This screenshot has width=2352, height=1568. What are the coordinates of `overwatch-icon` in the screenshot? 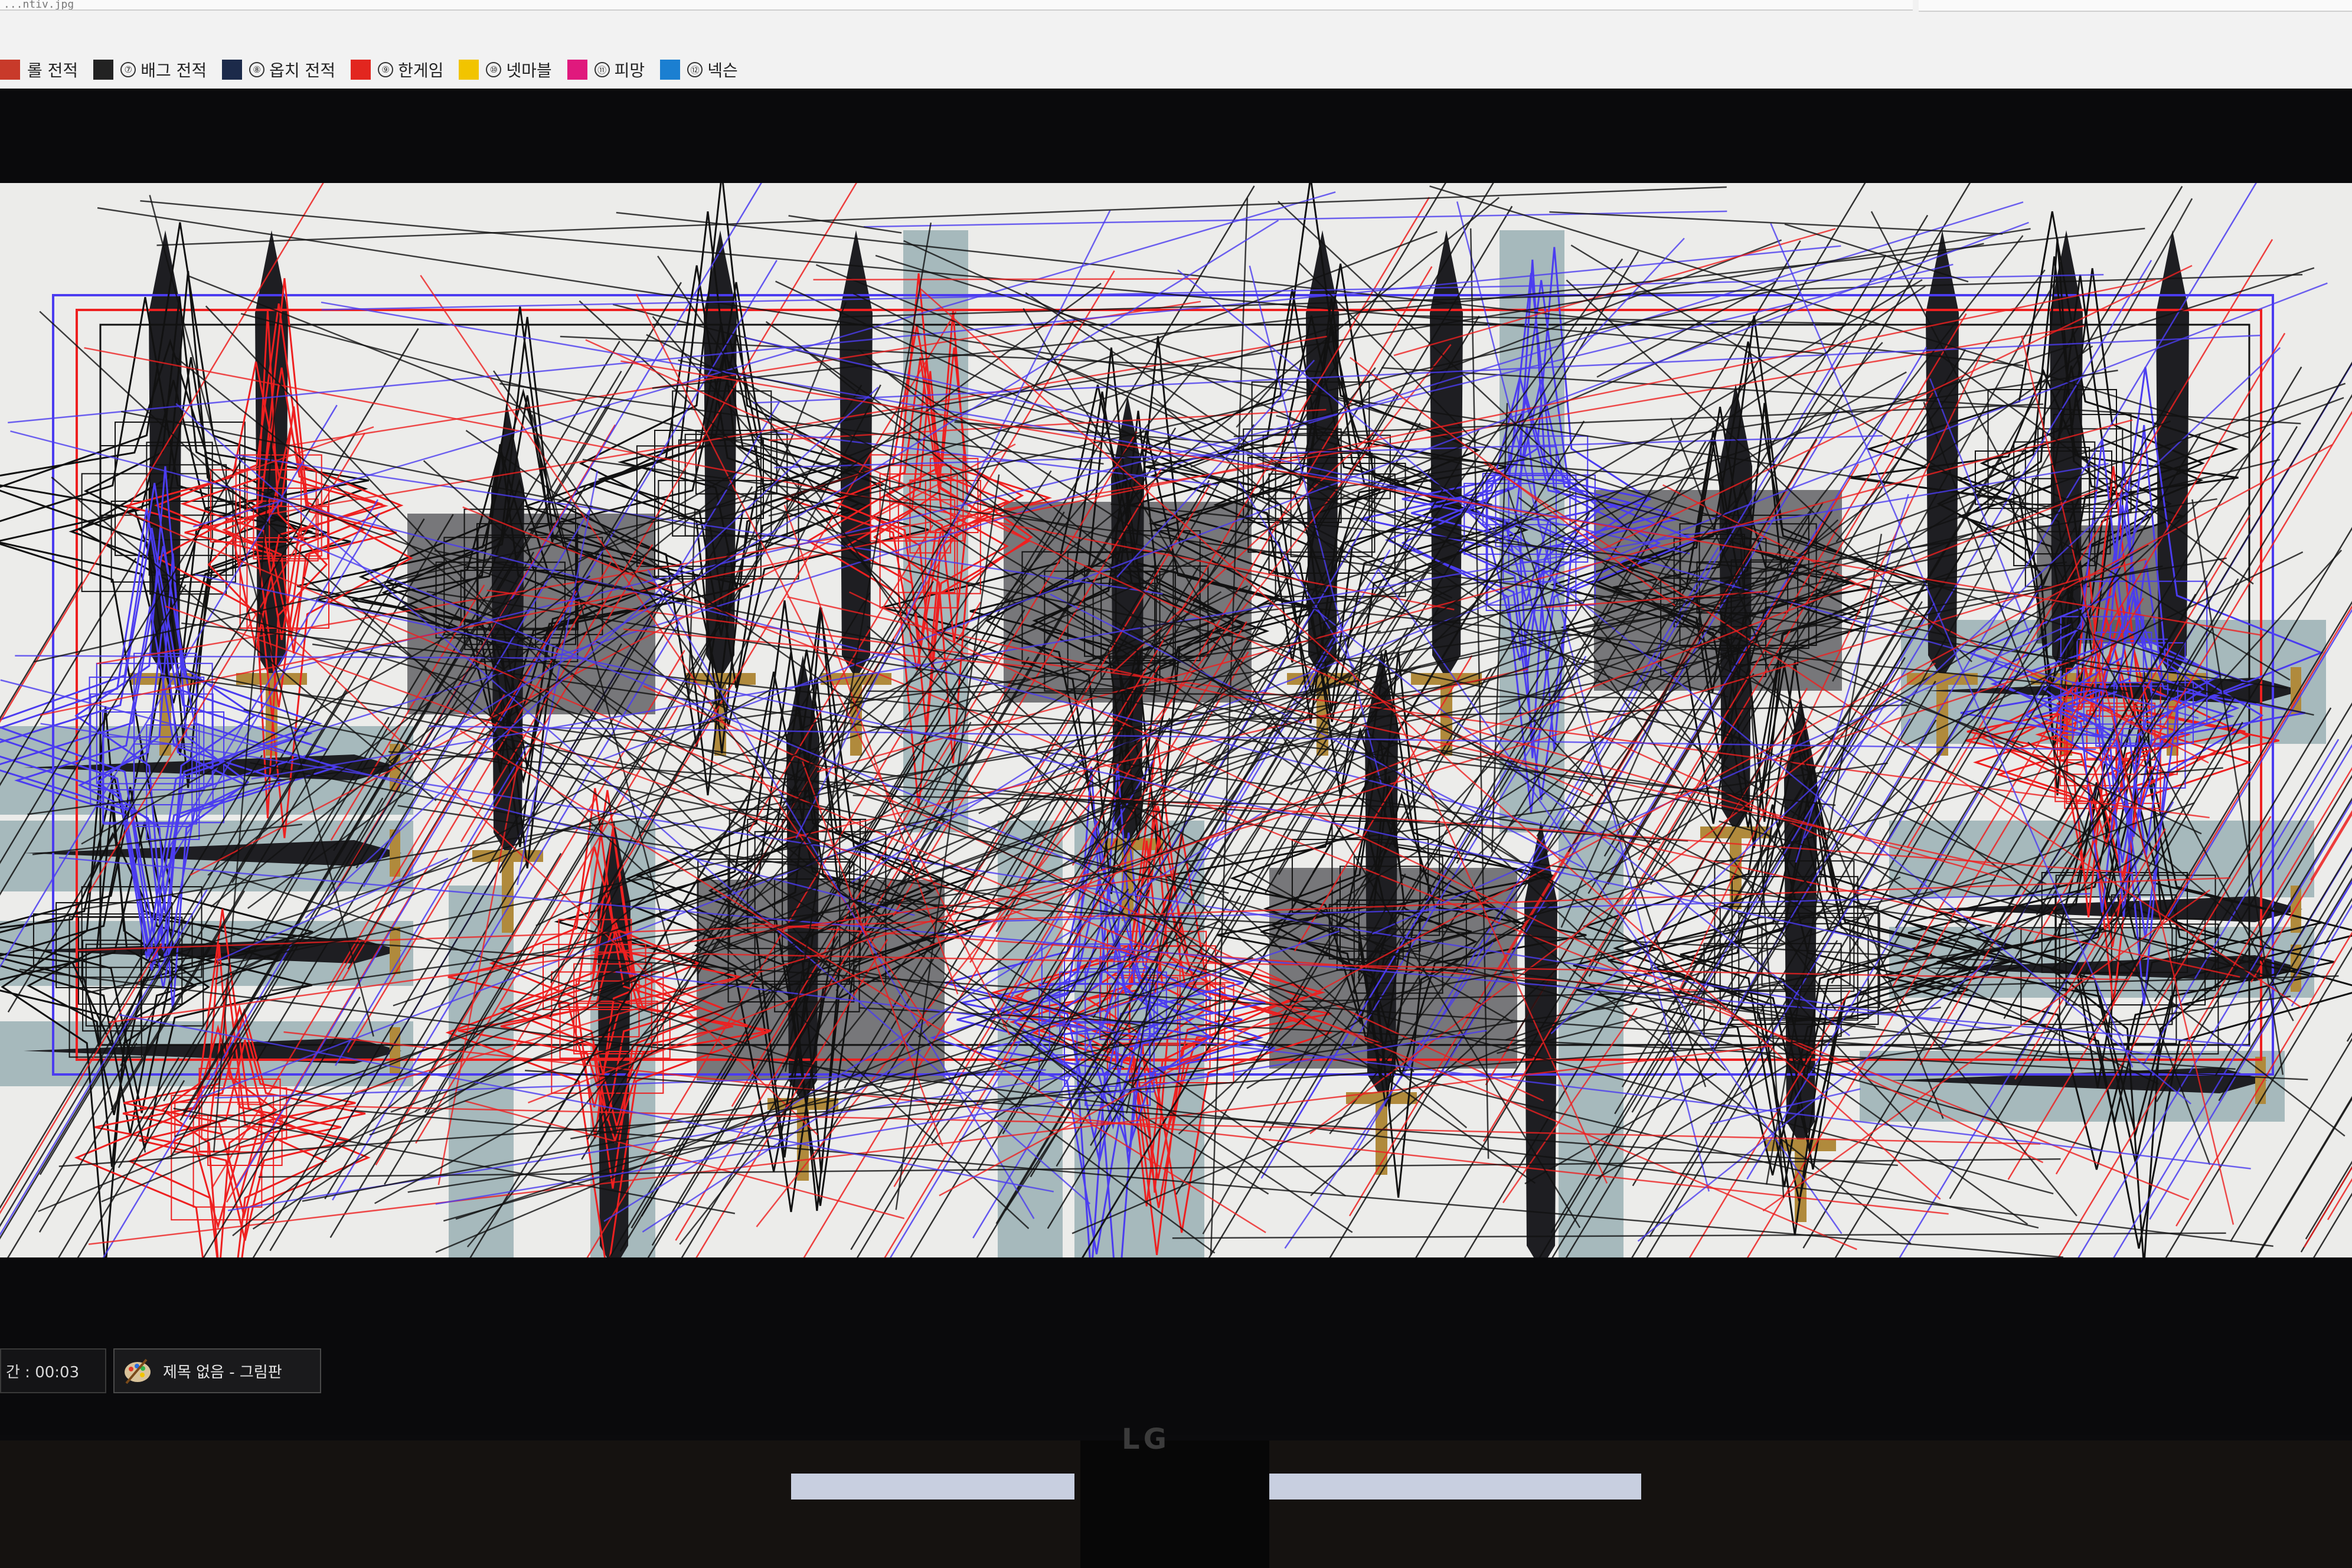 It's located at (233, 70).